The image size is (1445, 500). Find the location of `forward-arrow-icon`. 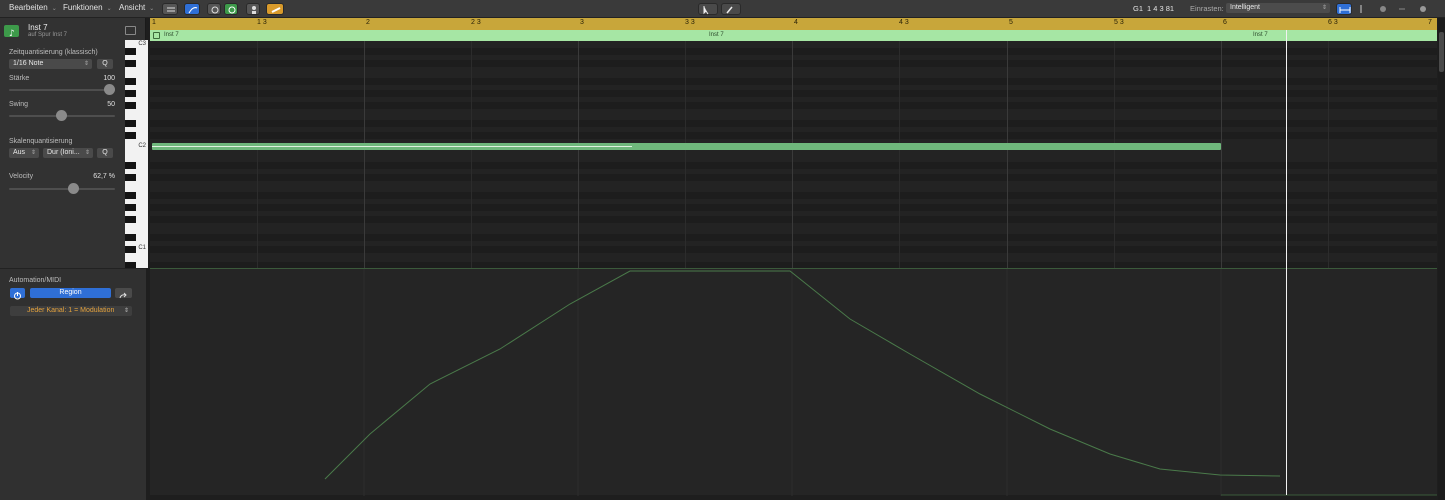

forward-arrow-icon is located at coordinates (123, 295).